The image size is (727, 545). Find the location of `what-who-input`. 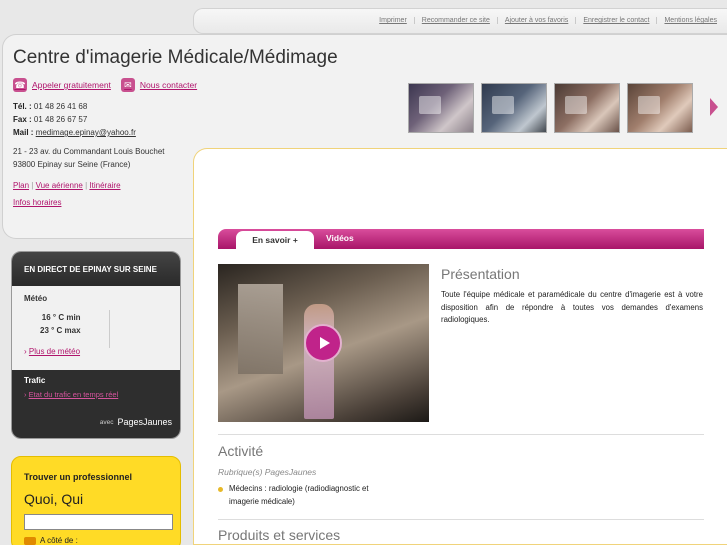

what-who-input is located at coordinates (98, 522).